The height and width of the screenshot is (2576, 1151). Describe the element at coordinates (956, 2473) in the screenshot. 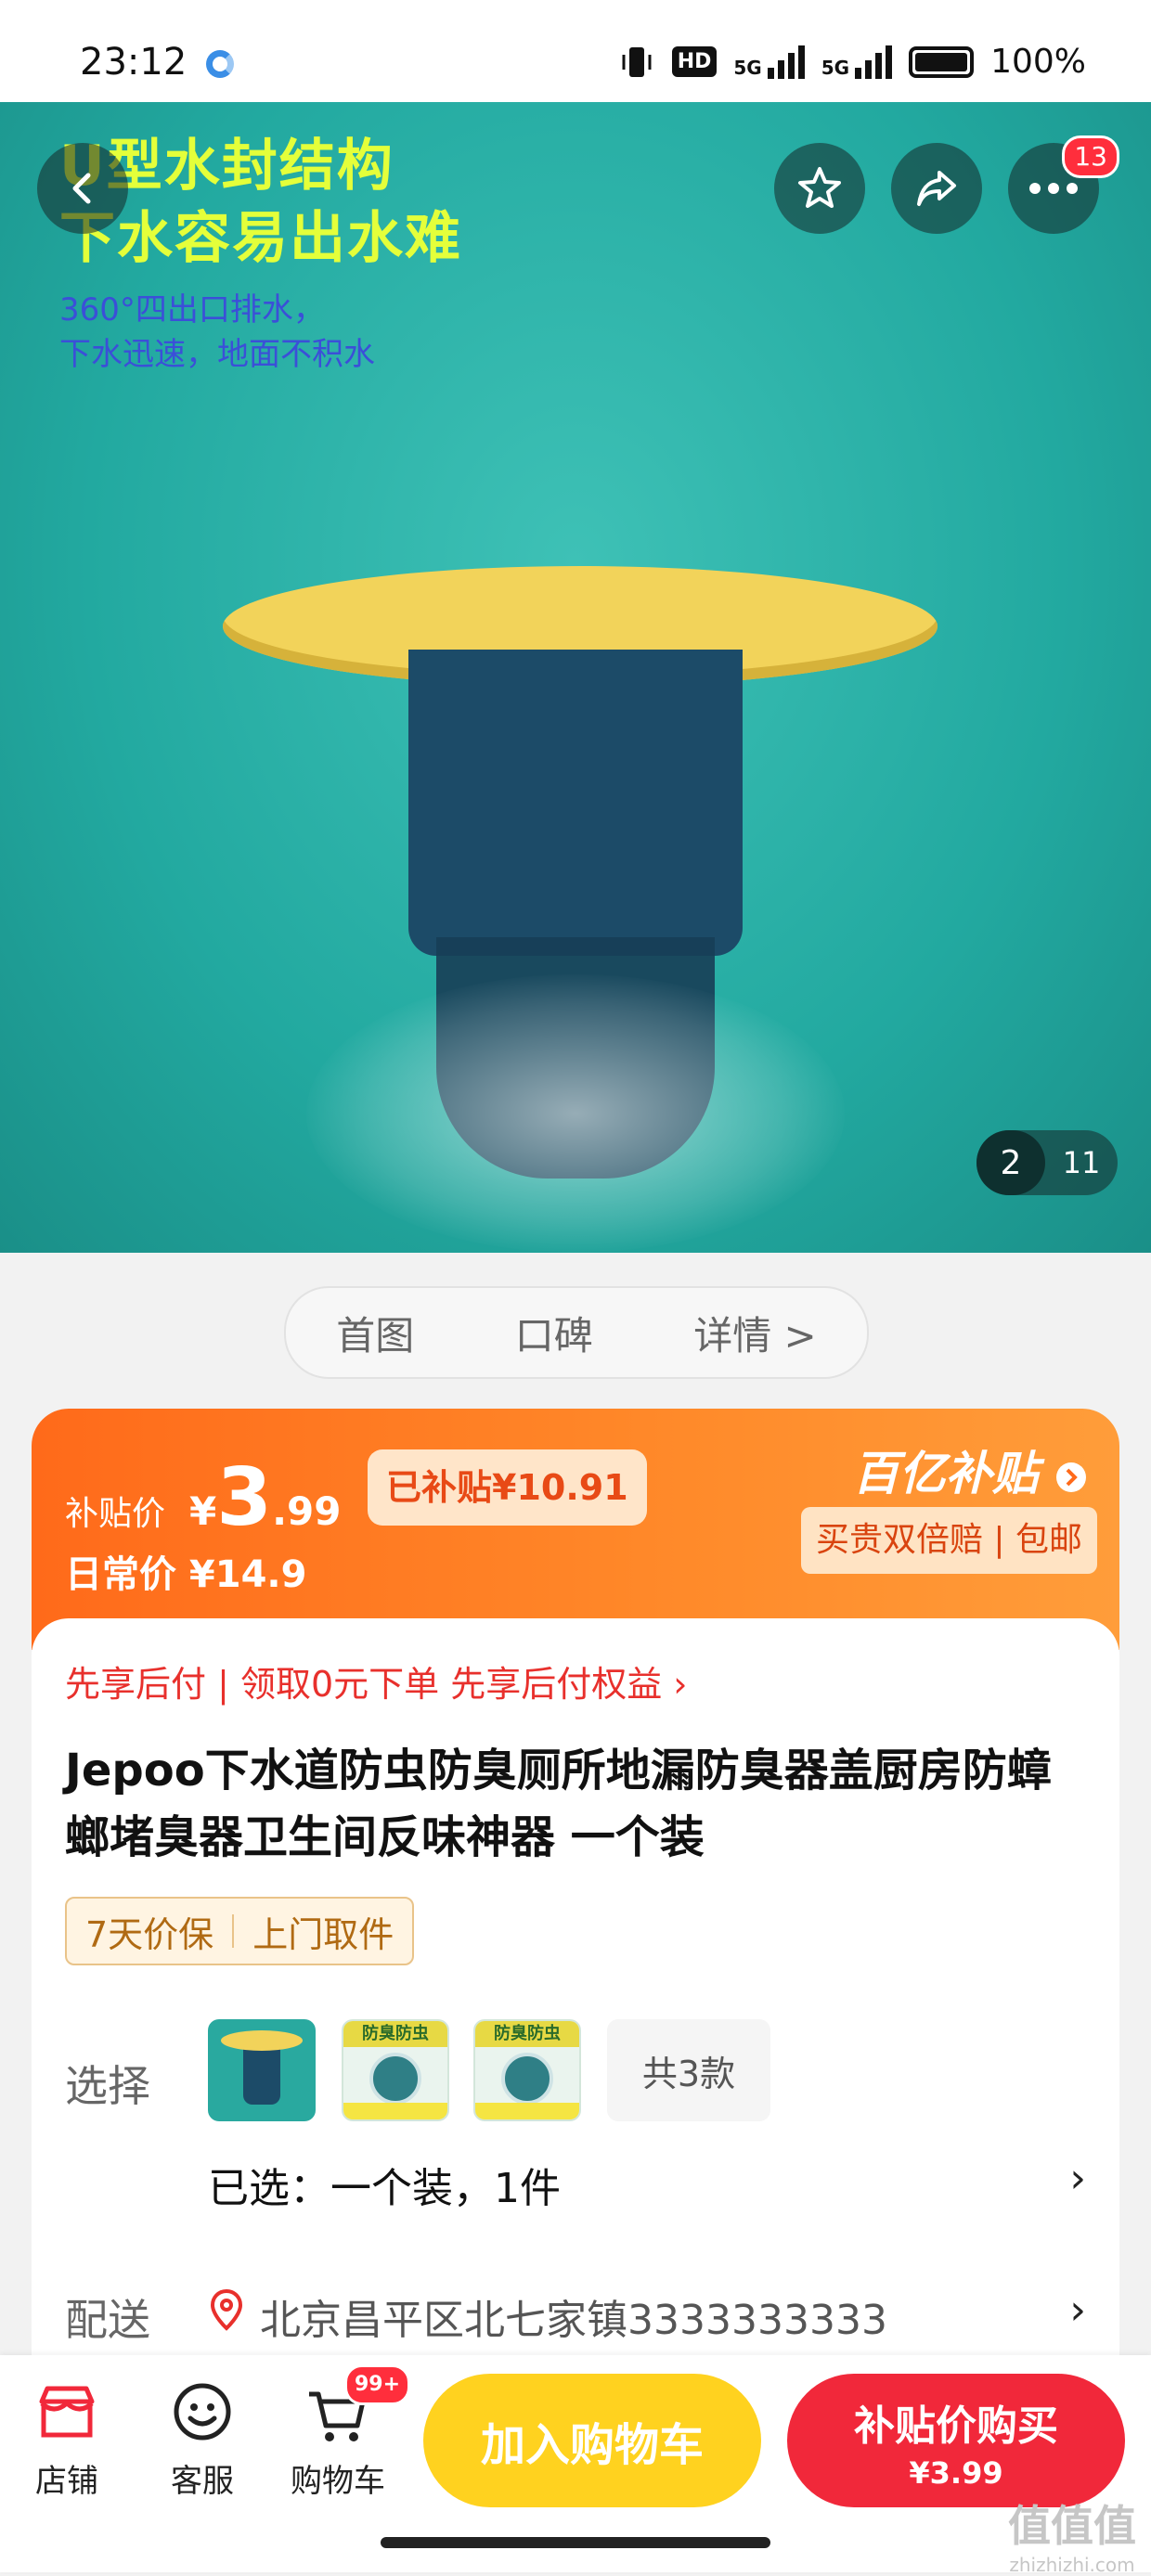

I see `buy-now-price: ¥3.99` at that location.